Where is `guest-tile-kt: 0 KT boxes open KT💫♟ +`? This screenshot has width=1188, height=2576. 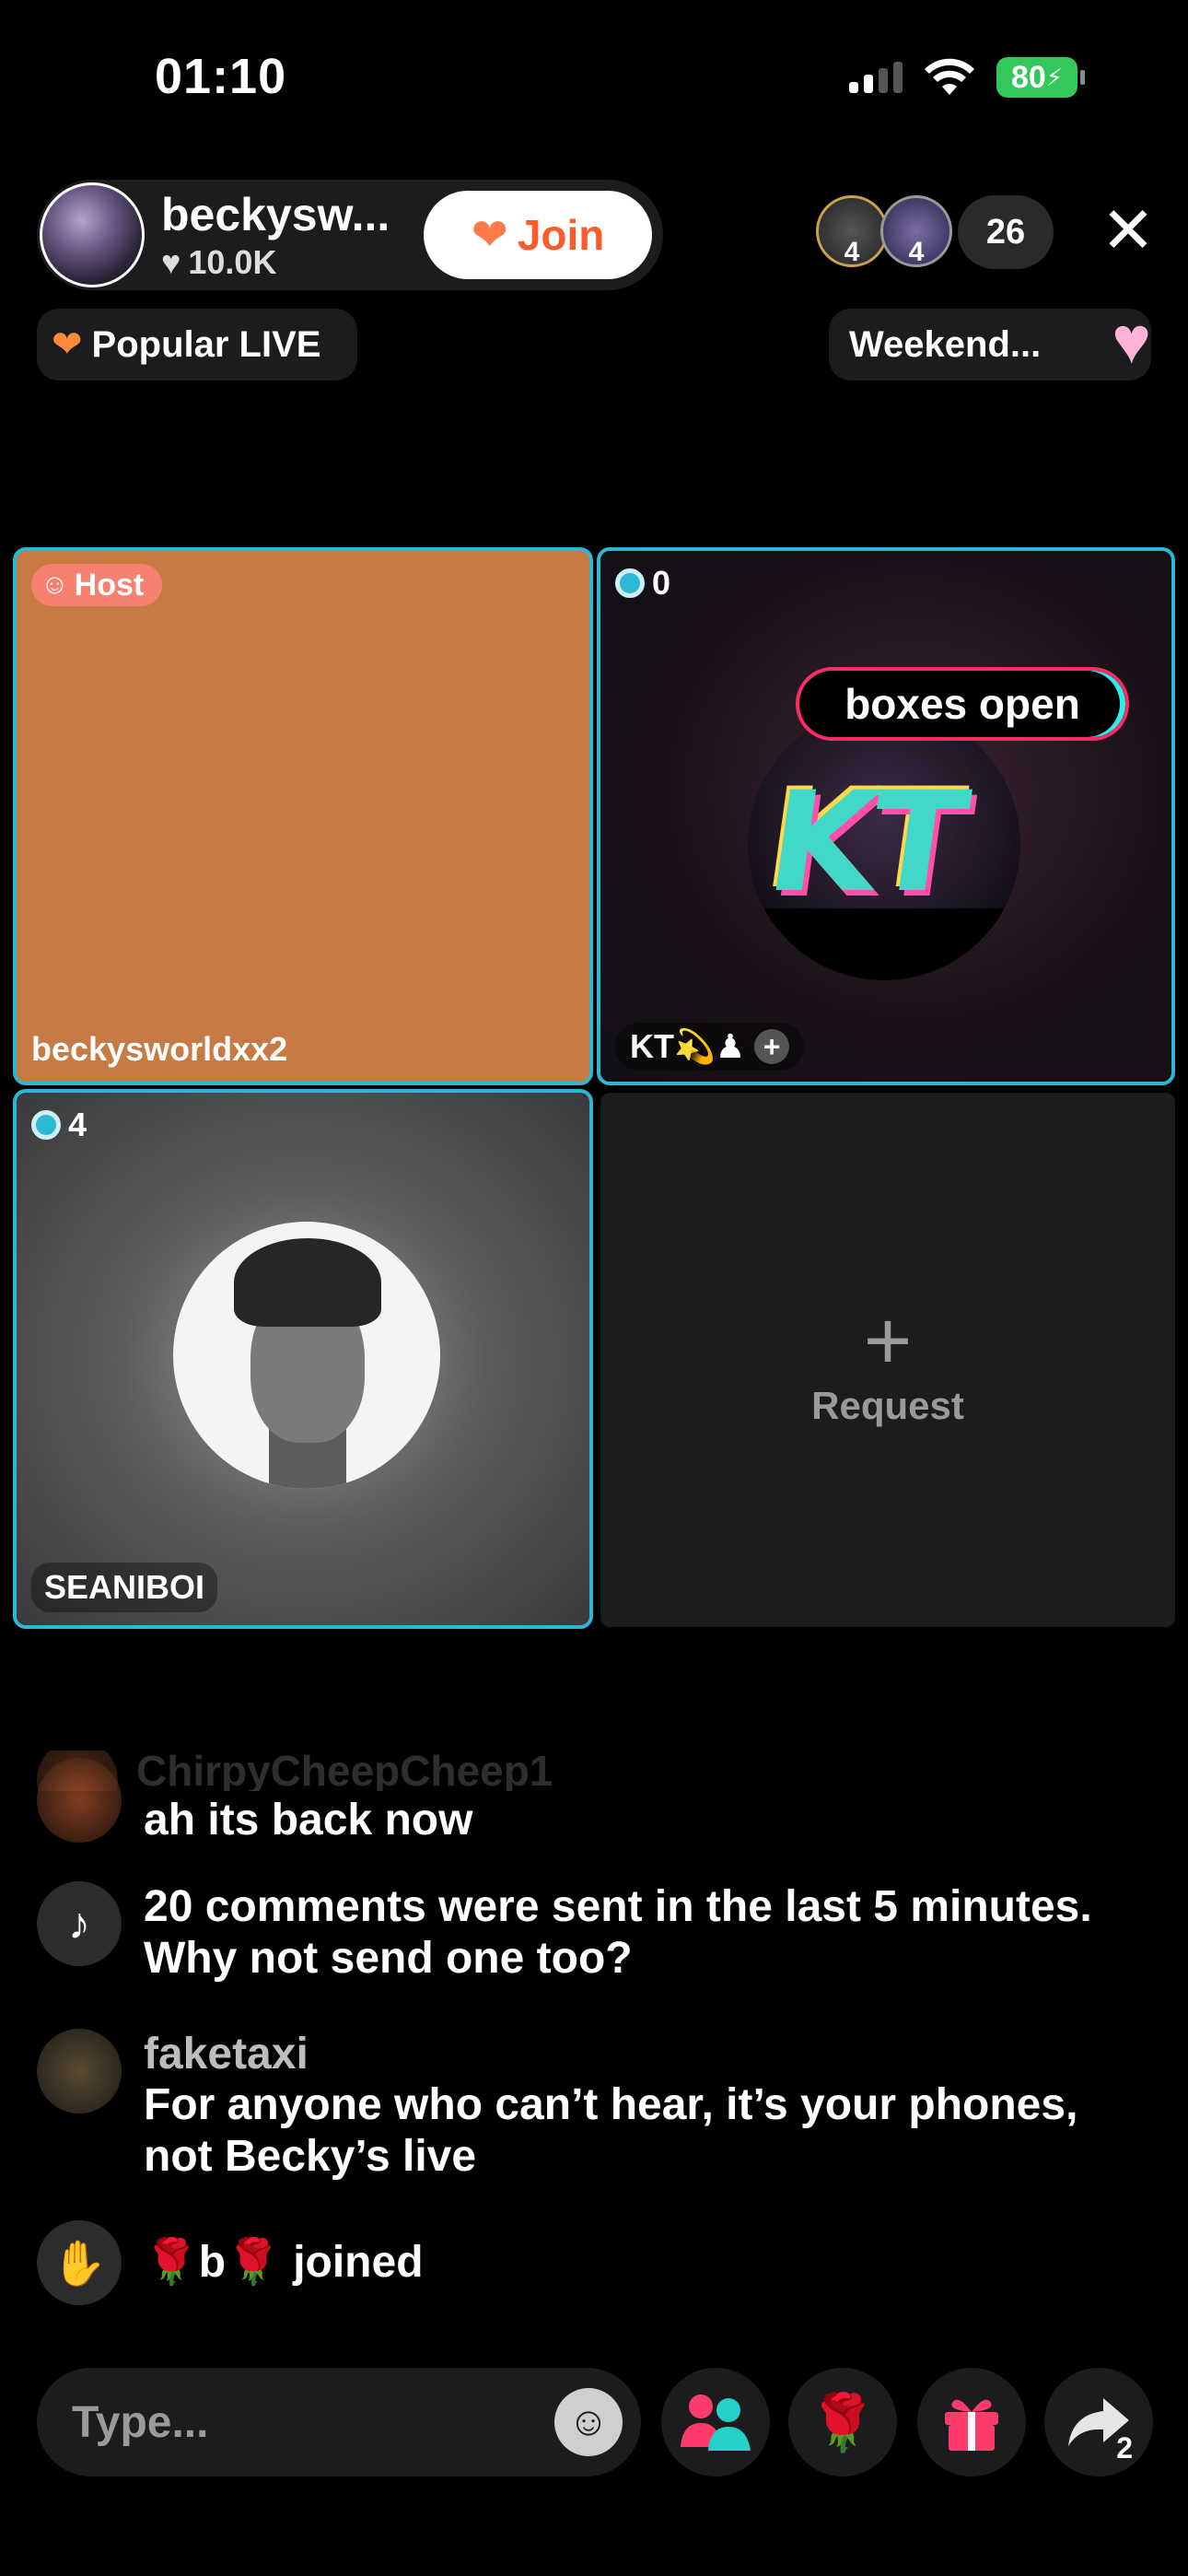
guest-tile-kt: 0 KT boxes open KT💫♟ + is located at coordinates (886, 816).